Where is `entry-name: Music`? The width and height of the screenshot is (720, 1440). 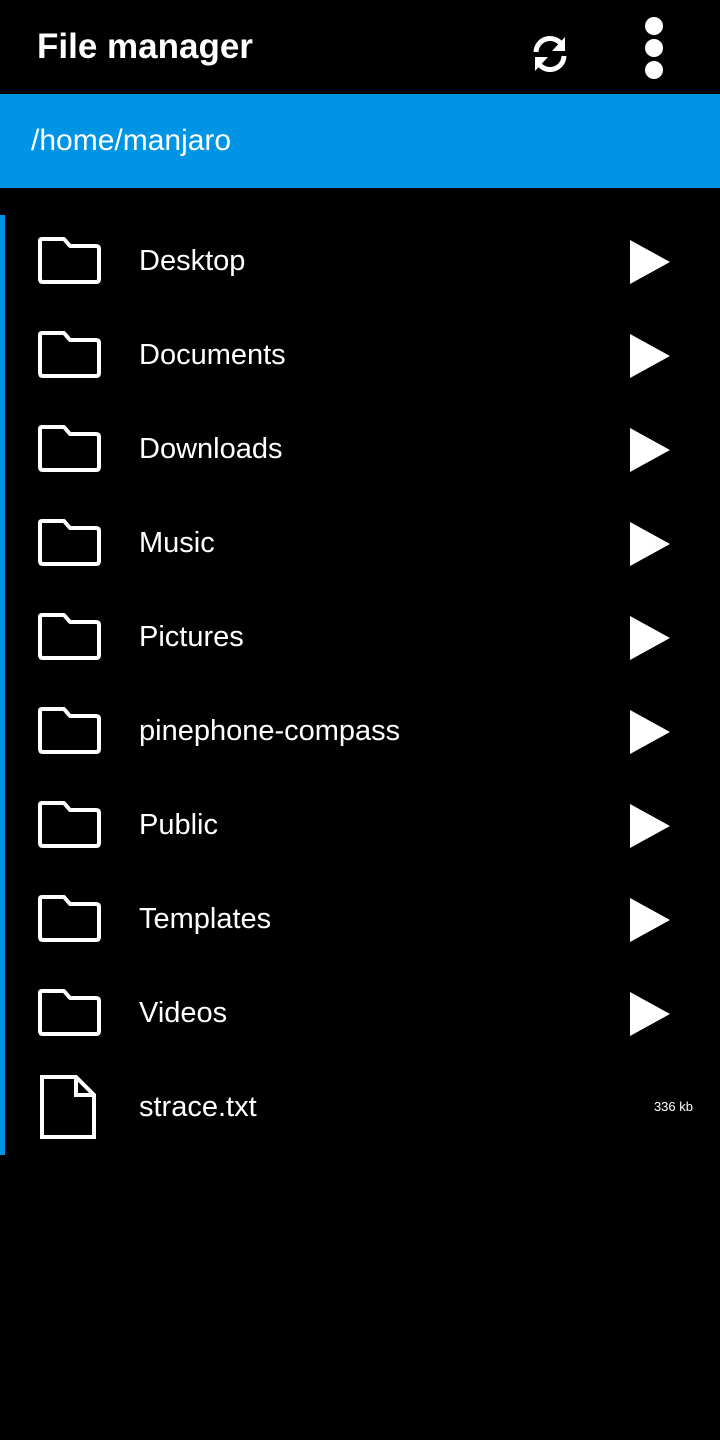 entry-name: Music is located at coordinates (177, 543).